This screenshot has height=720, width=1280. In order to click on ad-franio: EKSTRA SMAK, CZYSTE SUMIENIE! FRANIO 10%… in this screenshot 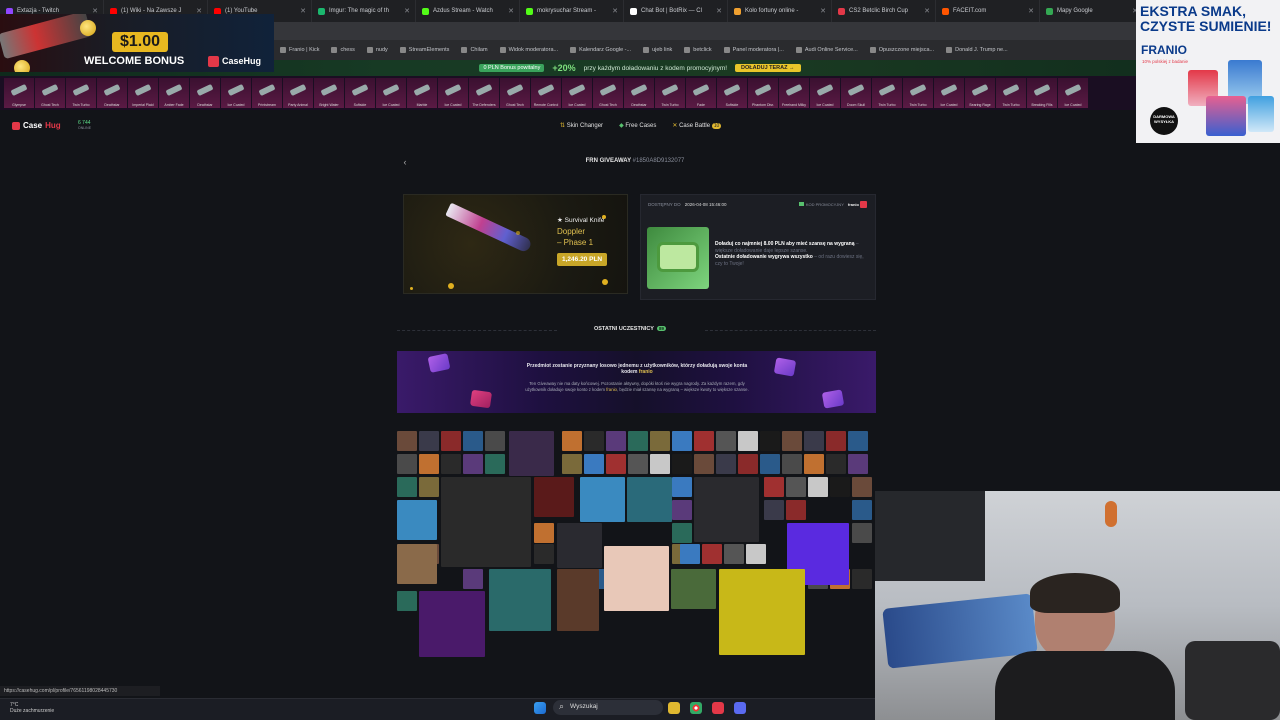, I will do `click(1208, 71)`.